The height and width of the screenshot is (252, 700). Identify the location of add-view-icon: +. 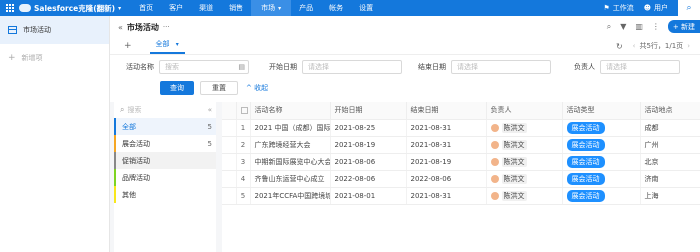
(128, 46).